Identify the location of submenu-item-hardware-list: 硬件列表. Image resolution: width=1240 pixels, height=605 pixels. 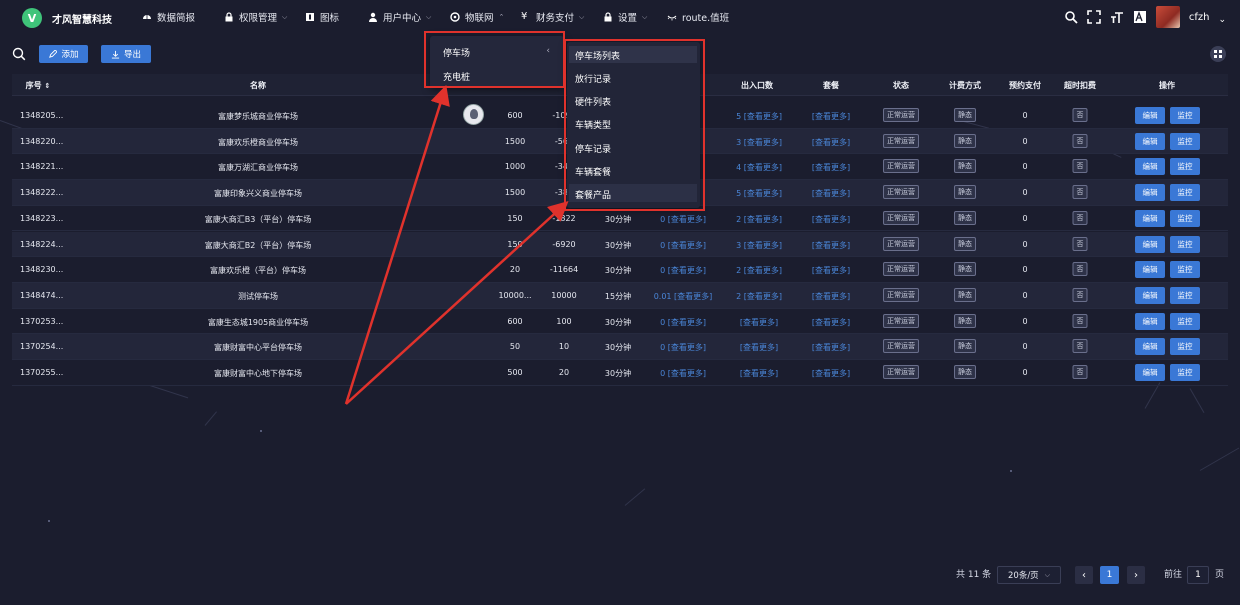
(593, 101).